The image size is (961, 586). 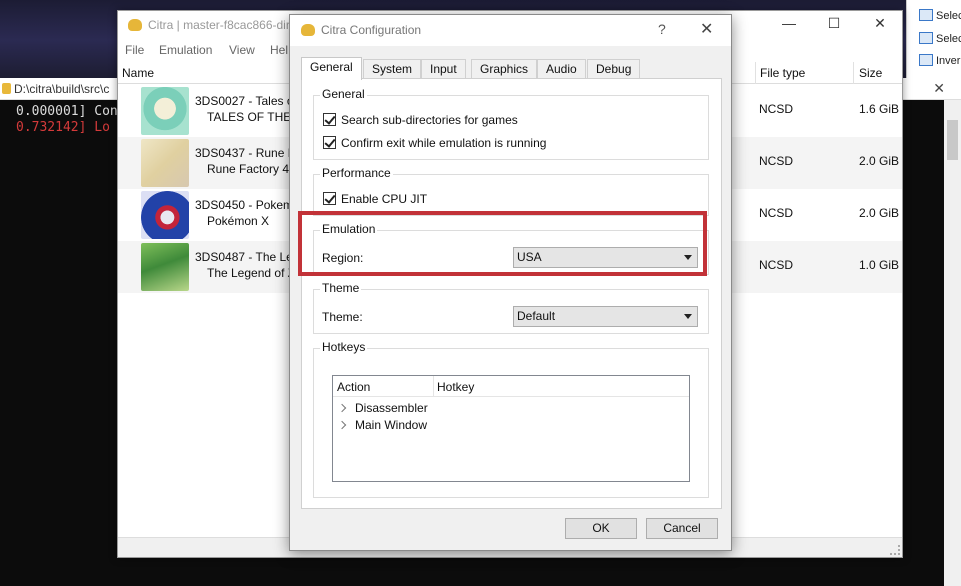 I want to click on dialog-titlebar: Citra Configuration ? ✕, so click(x=510, y=30).